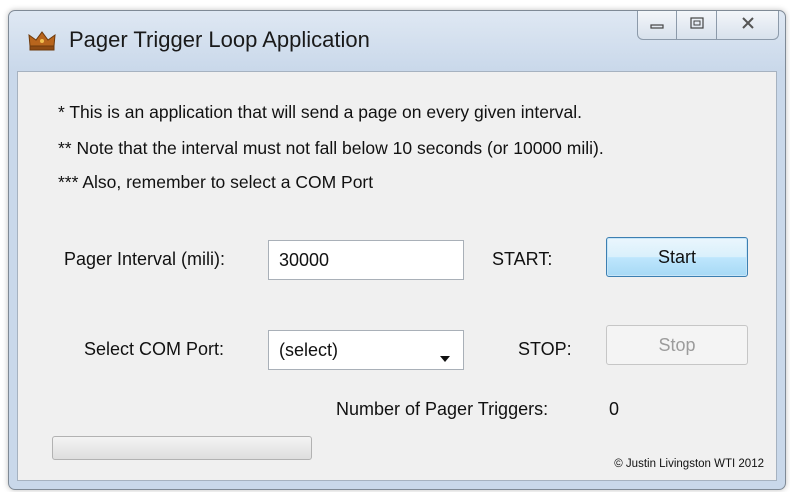 The width and height of the screenshot is (790, 492). Describe the element at coordinates (219, 39) in the screenshot. I see `window-title: Pager Trigger Loop Application` at that location.